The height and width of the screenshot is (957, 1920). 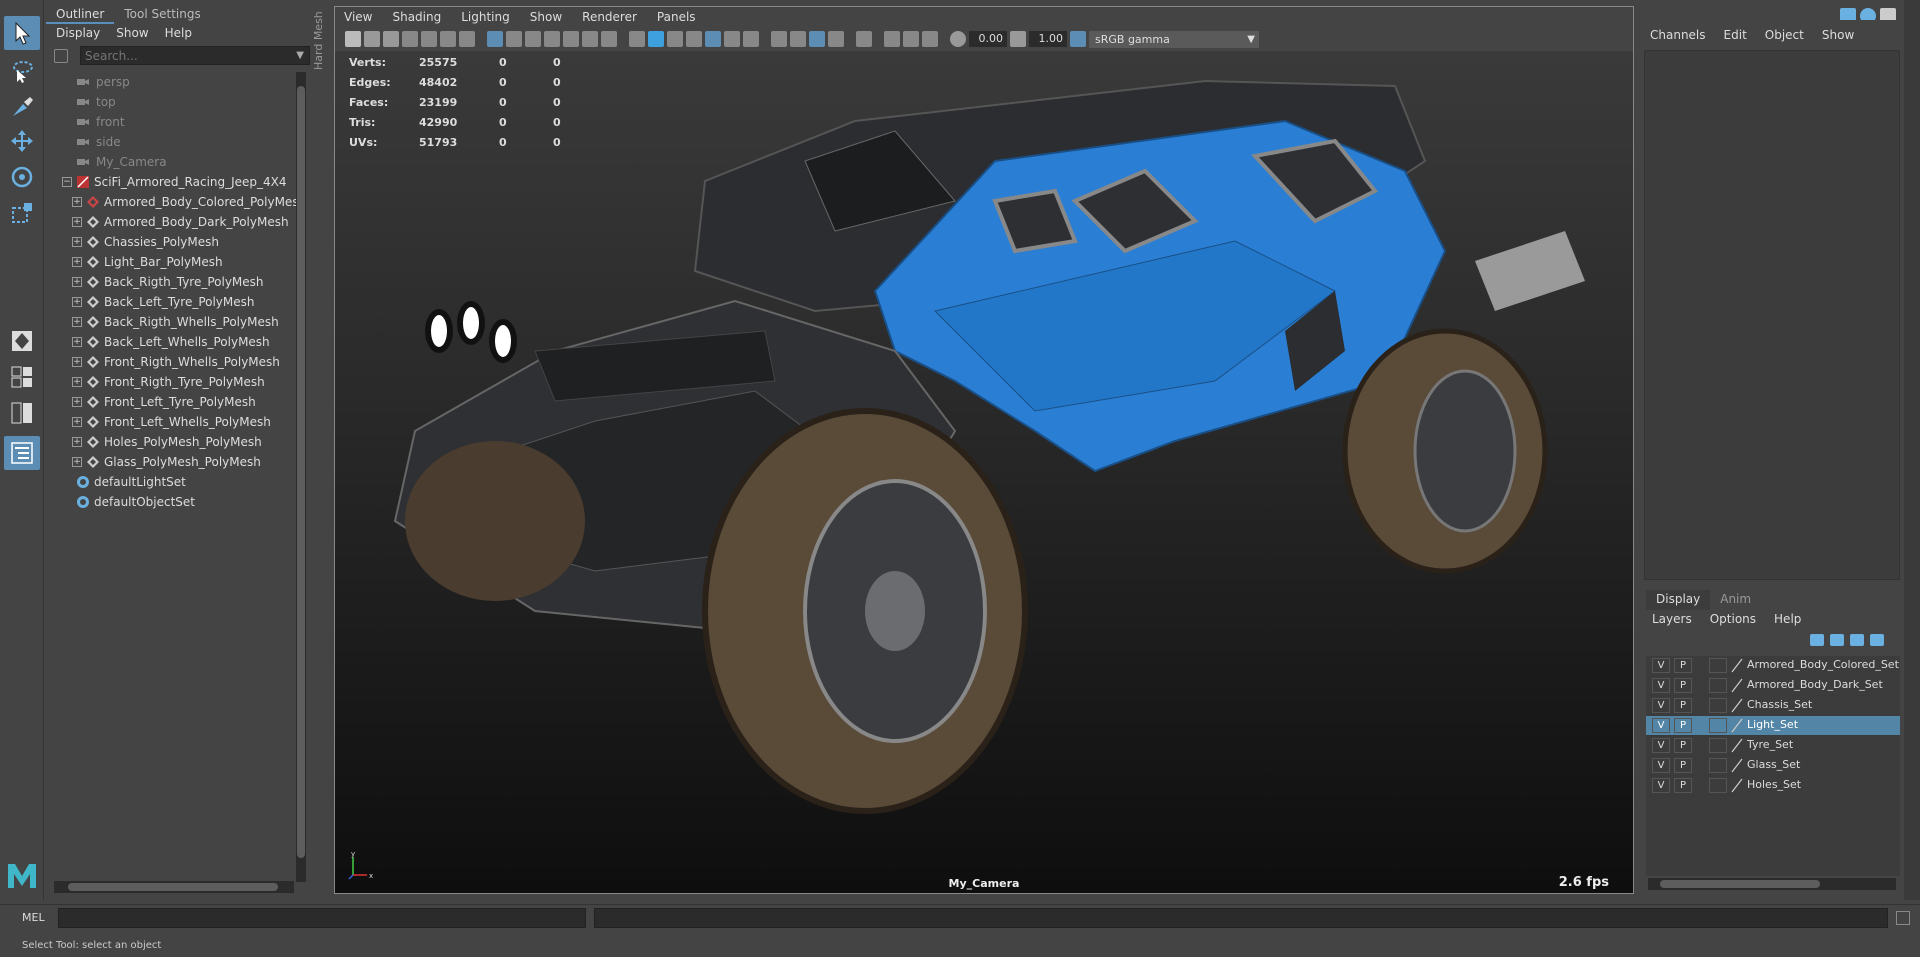 What do you see at coordinates (173, 462) in the screenshot?
I see `tree-item-mesh: + Glass_PolyMesh_PolyMesh` at bounding box center [173, 462].